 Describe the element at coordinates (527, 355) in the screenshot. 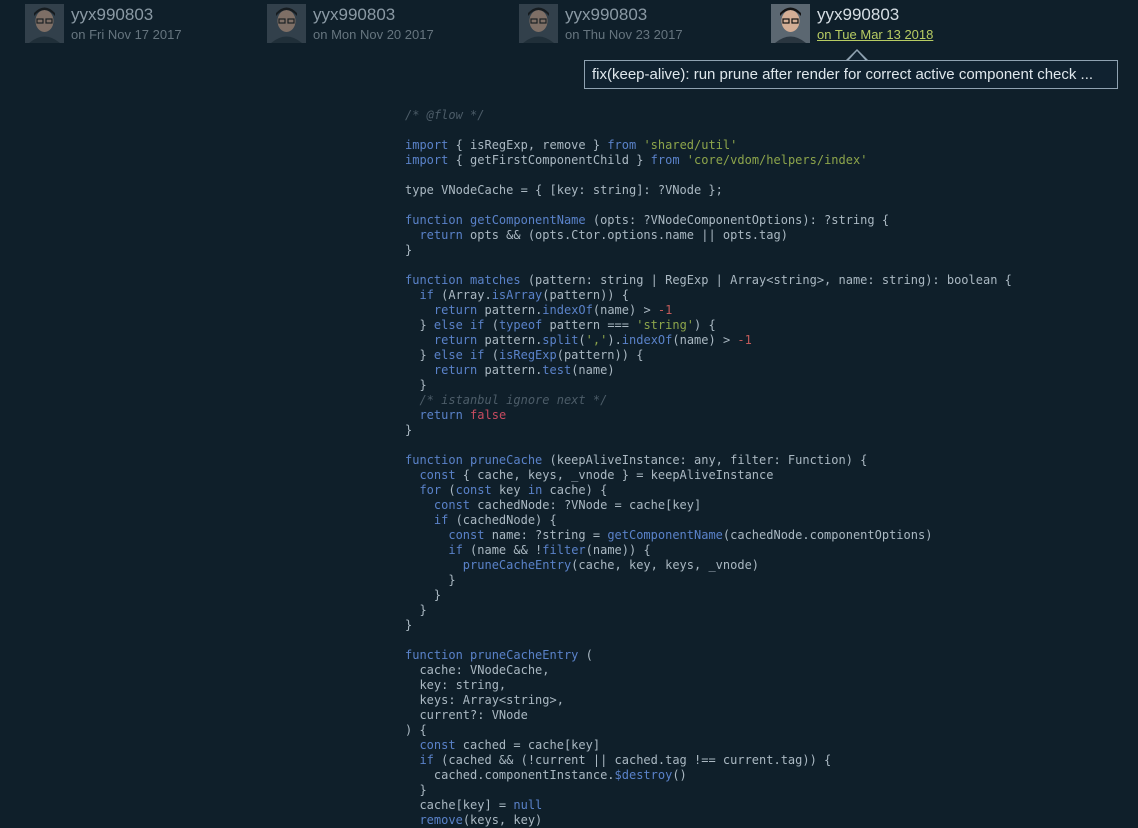

I see `code-token: isRegExp` at that location.